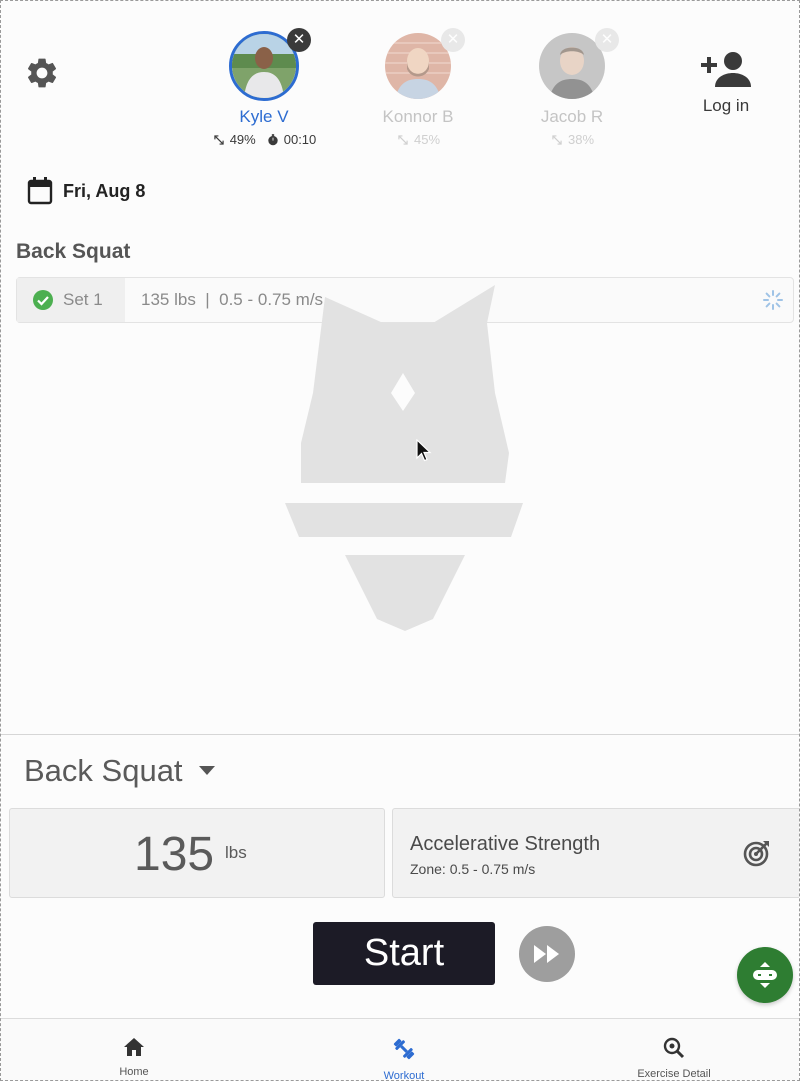 The height and width of the screenshot is (1081, 800). What do you see at coordinates (505, 844) in the screenshot?
I see `zone-title: Accelerative Strength` at bounding box center [505, 844].